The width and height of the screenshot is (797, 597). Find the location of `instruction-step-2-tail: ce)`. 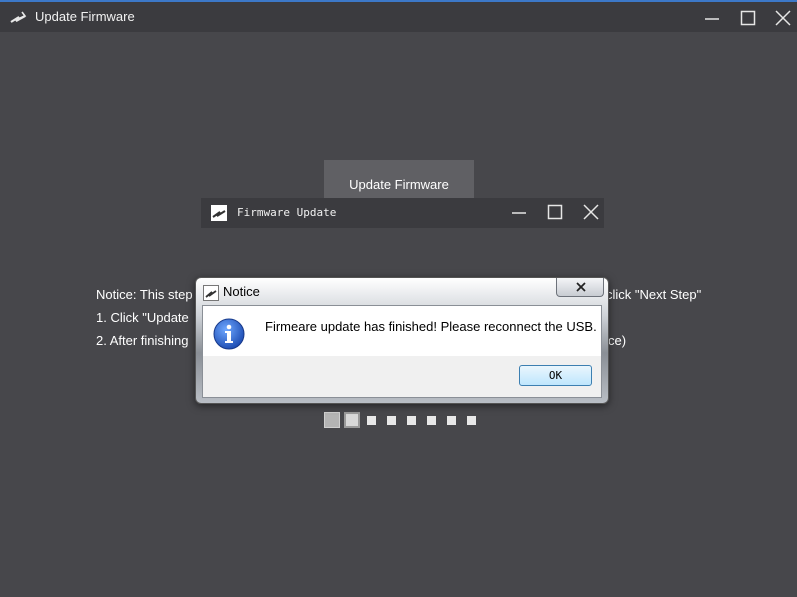

instruction-step-2-tail: ce) is located at coordinates (617, 340).